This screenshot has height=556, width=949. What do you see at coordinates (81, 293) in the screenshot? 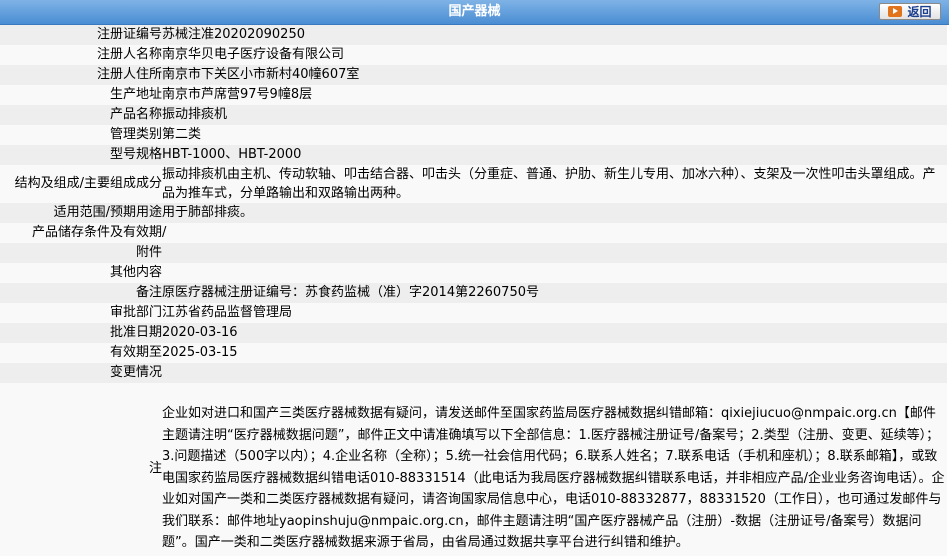
I see `field-label: 备注` at bounding box center [81, 293].